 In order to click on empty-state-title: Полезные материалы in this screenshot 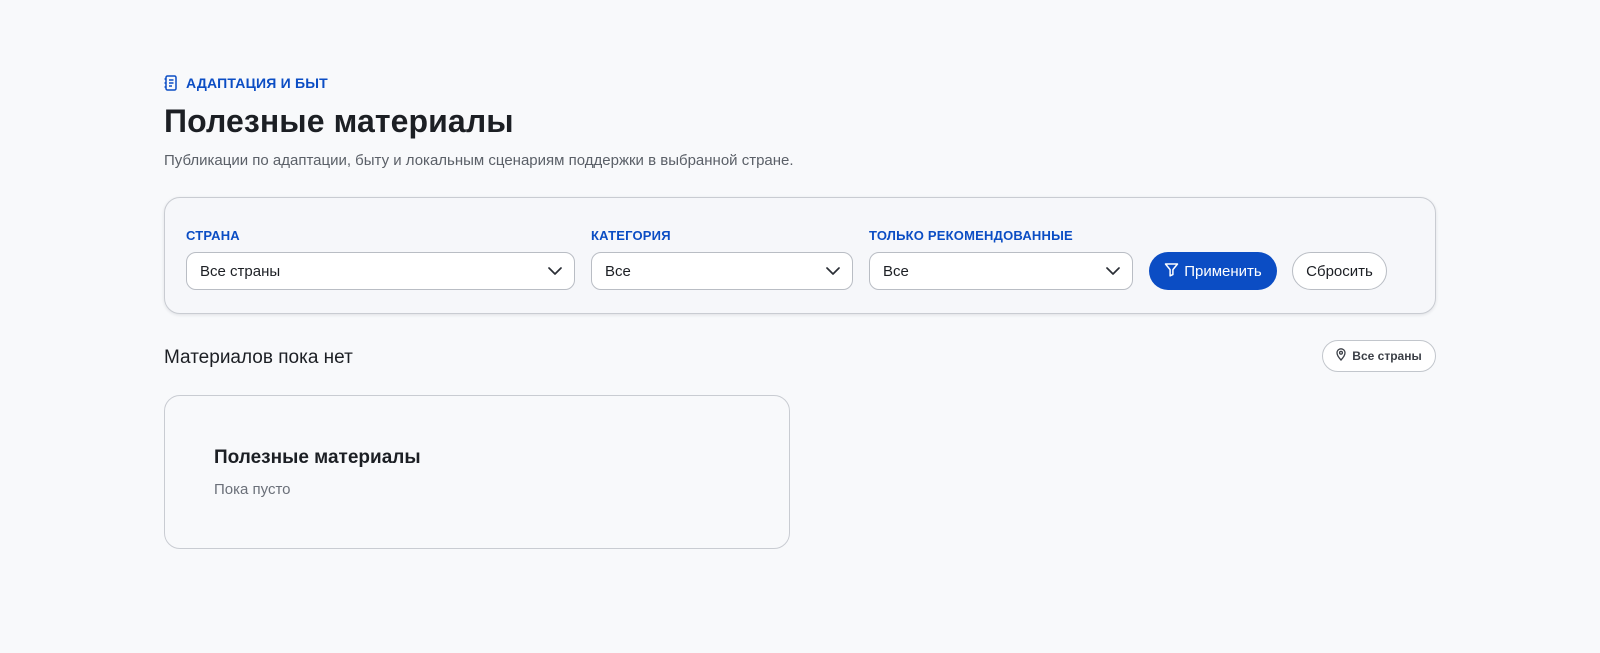, I will do `click(317, 457)`.